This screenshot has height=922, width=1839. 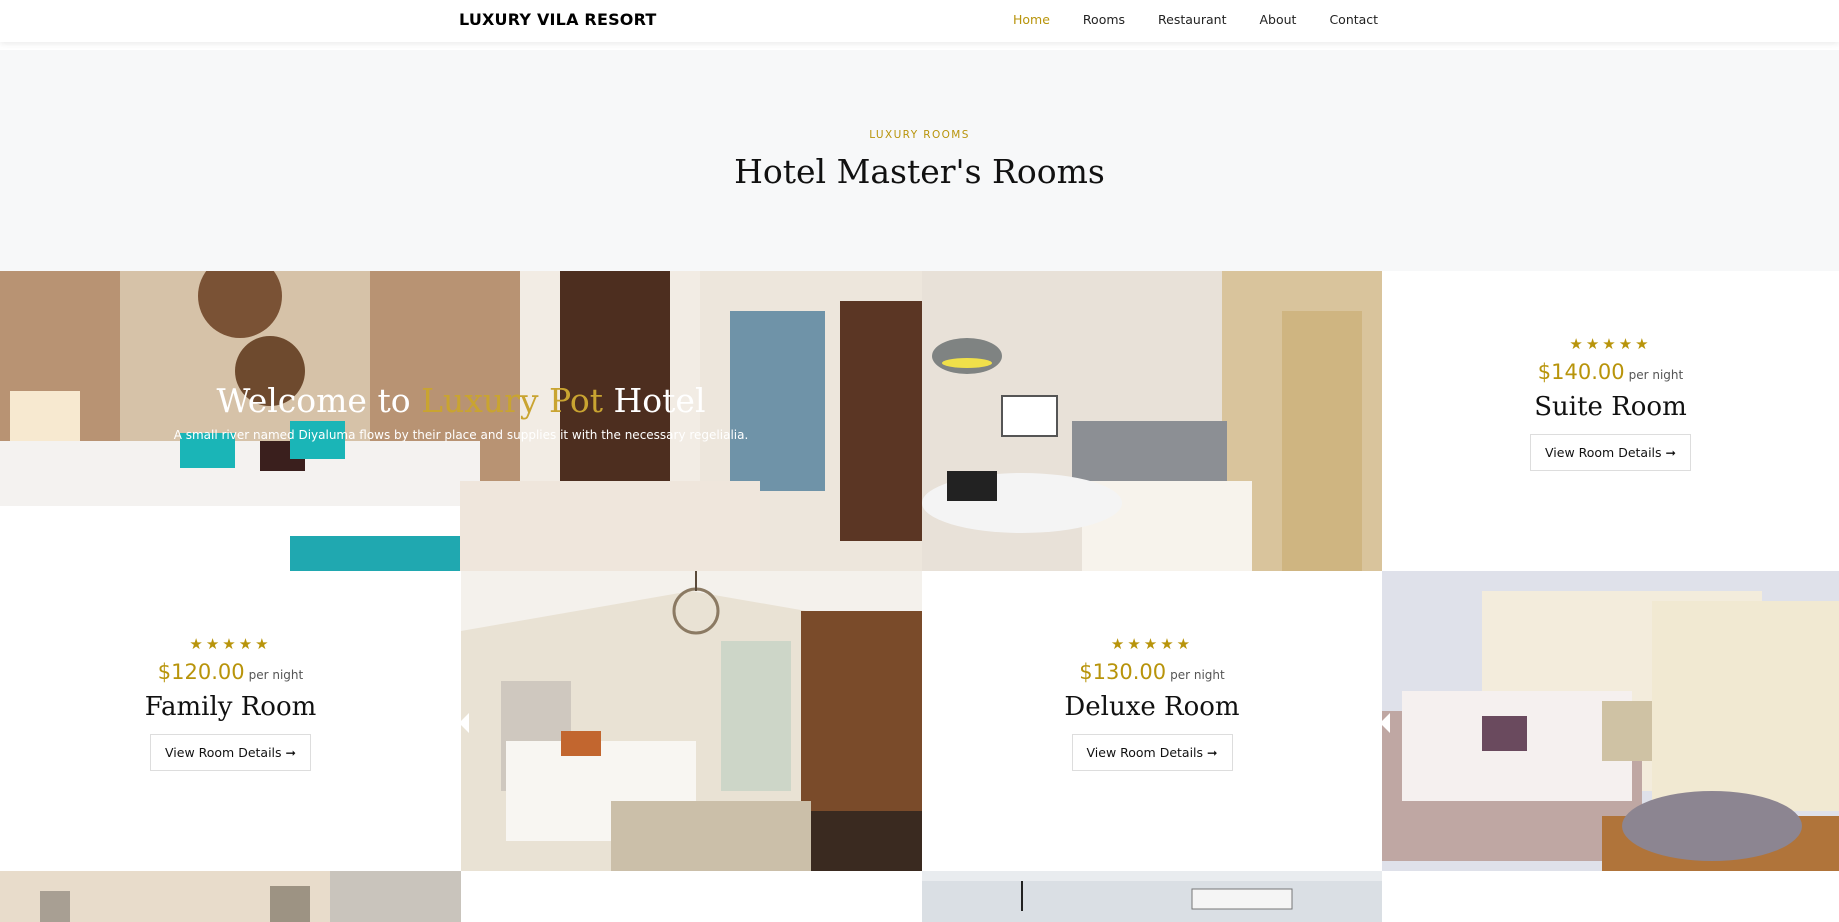 I want to click on suite-room-photo-tile, so click(x=1152, y=421).